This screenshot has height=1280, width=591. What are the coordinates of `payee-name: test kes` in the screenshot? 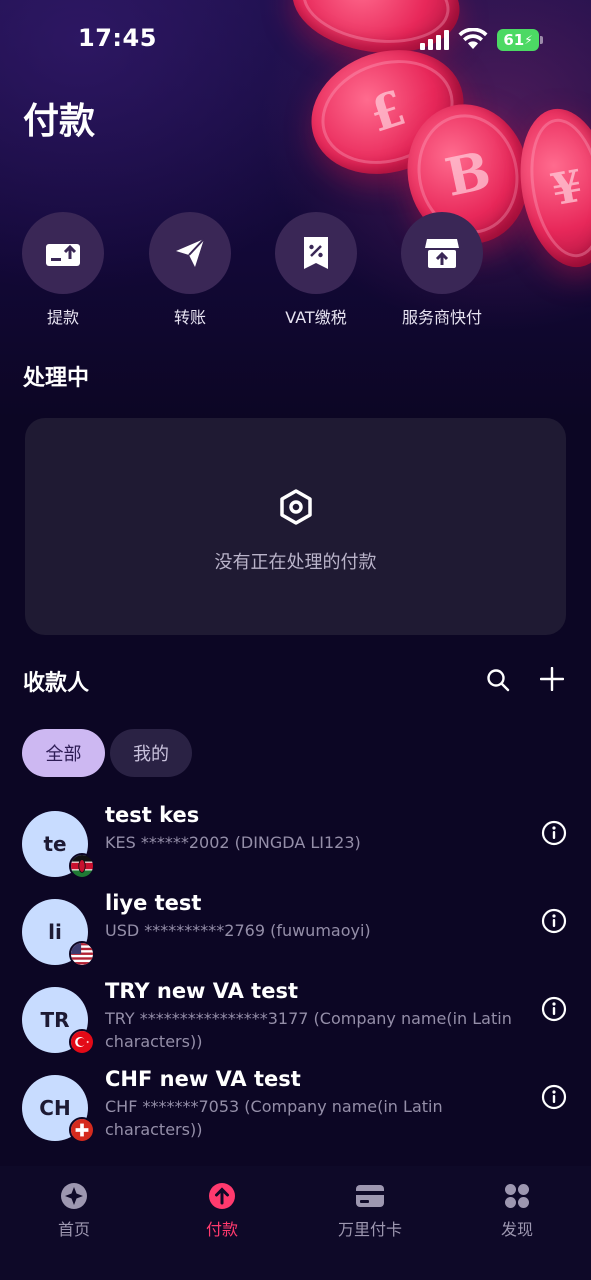 It's located at (152, 815).